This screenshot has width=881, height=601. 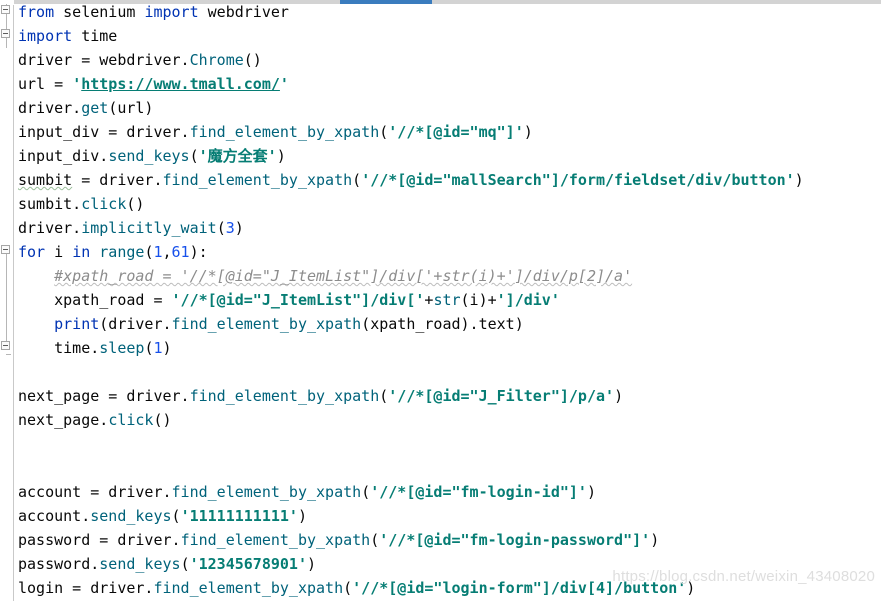 What do you see at coordinates (474, 300) in the screenshot?
I see `code-token: (i)` at bounding box center [474, 300].